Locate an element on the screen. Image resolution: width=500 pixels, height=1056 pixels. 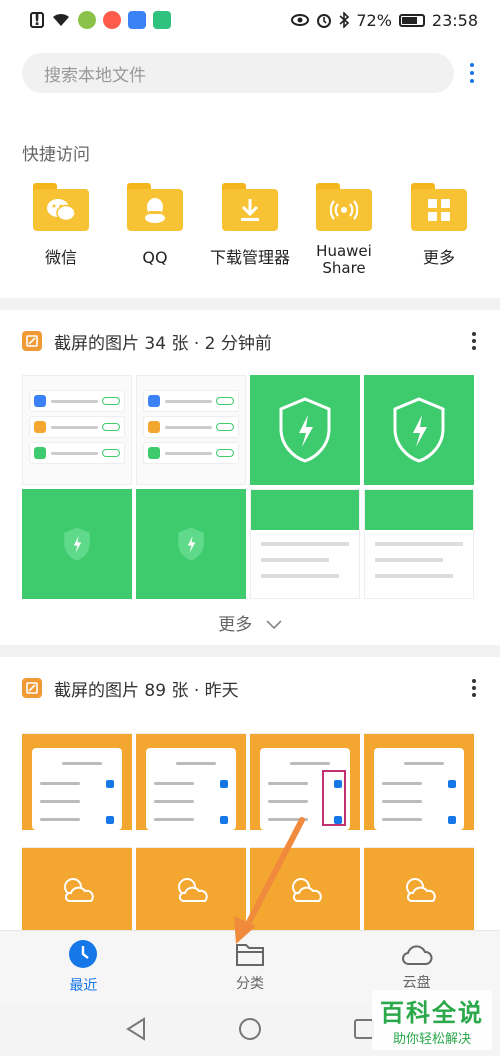
quick-item-huawei-share: Huawei Share is located at coordinates (344, 230).